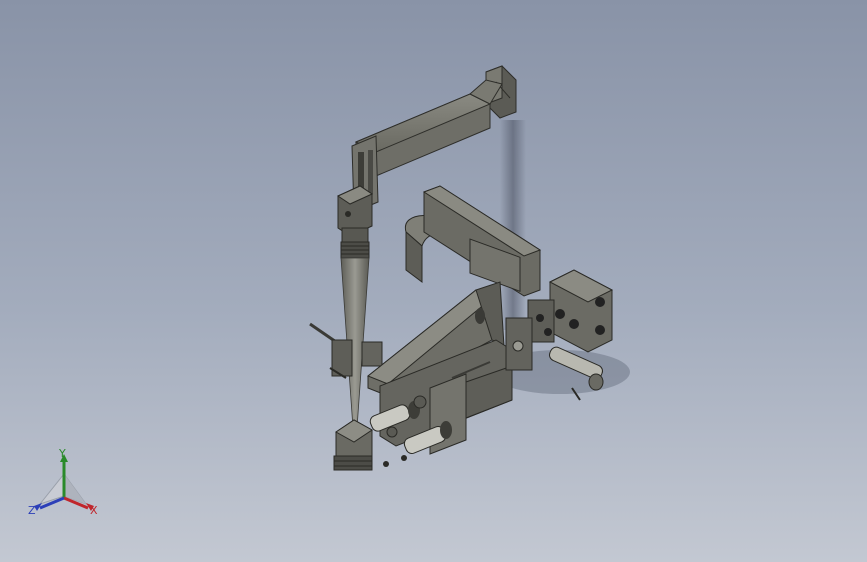  What do you see at coordinates (353, 445) in the screenshot?
I see `sensor-block` at bounding box center [353, 445].